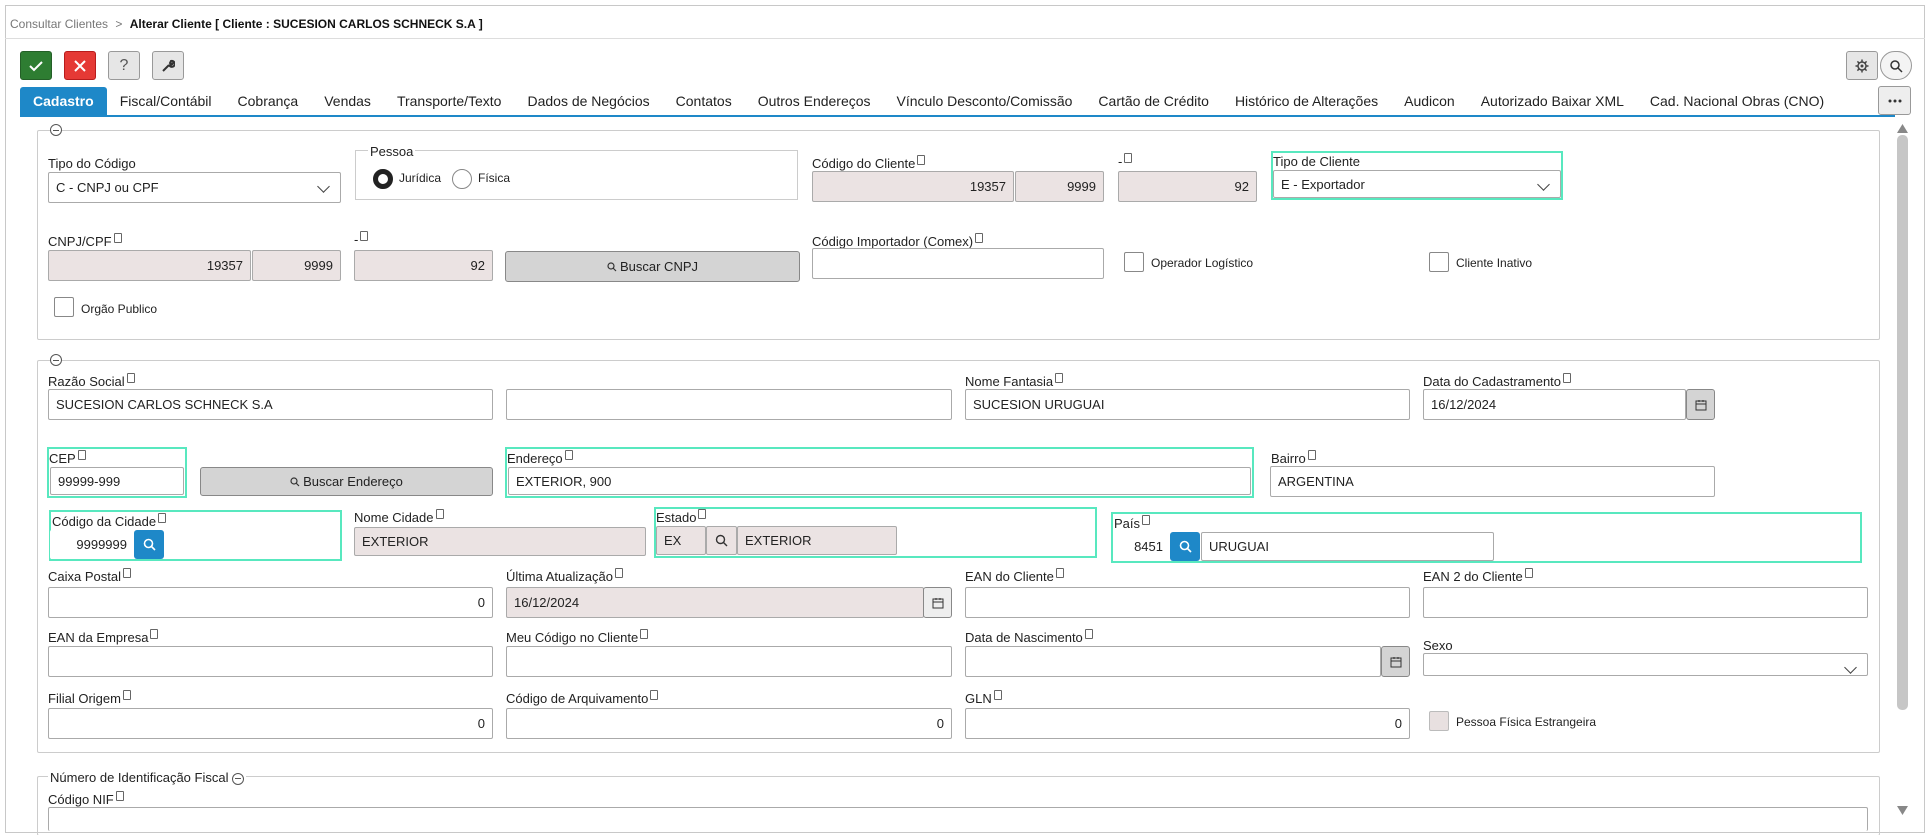  Describe the element at coordinates (1187, 723) in the screenshot. I see `gln-input: 0` at that location.